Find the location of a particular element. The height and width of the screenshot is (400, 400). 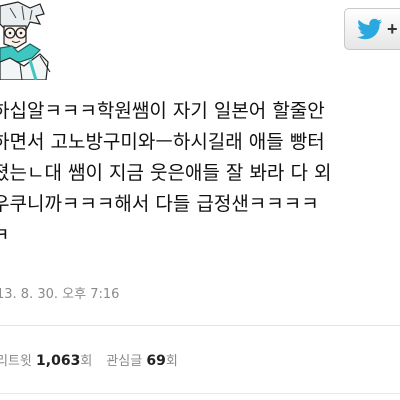

tweet-stats: 리트윗 1,063 회 관심글 69 회 is located at coordinates (89, 359).